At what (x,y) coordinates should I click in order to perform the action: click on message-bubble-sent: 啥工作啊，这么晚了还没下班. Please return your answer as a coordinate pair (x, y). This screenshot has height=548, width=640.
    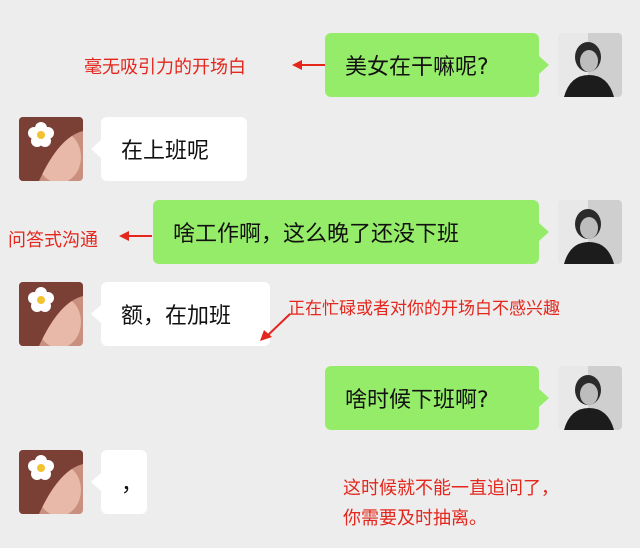
    Looking at the image, I should click on (351, 232).